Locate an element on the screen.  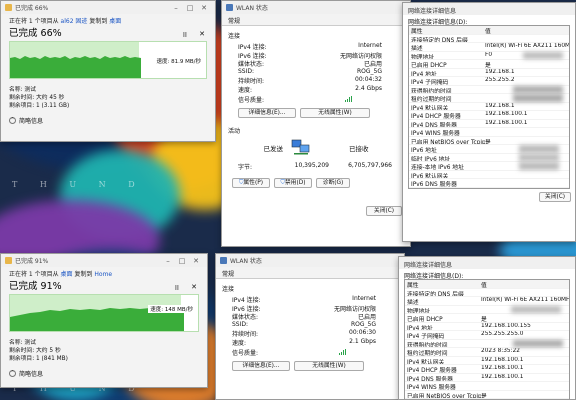
time-remaining: 剩余时间: 大约 5 秒 is located at coordinates (35, 351).